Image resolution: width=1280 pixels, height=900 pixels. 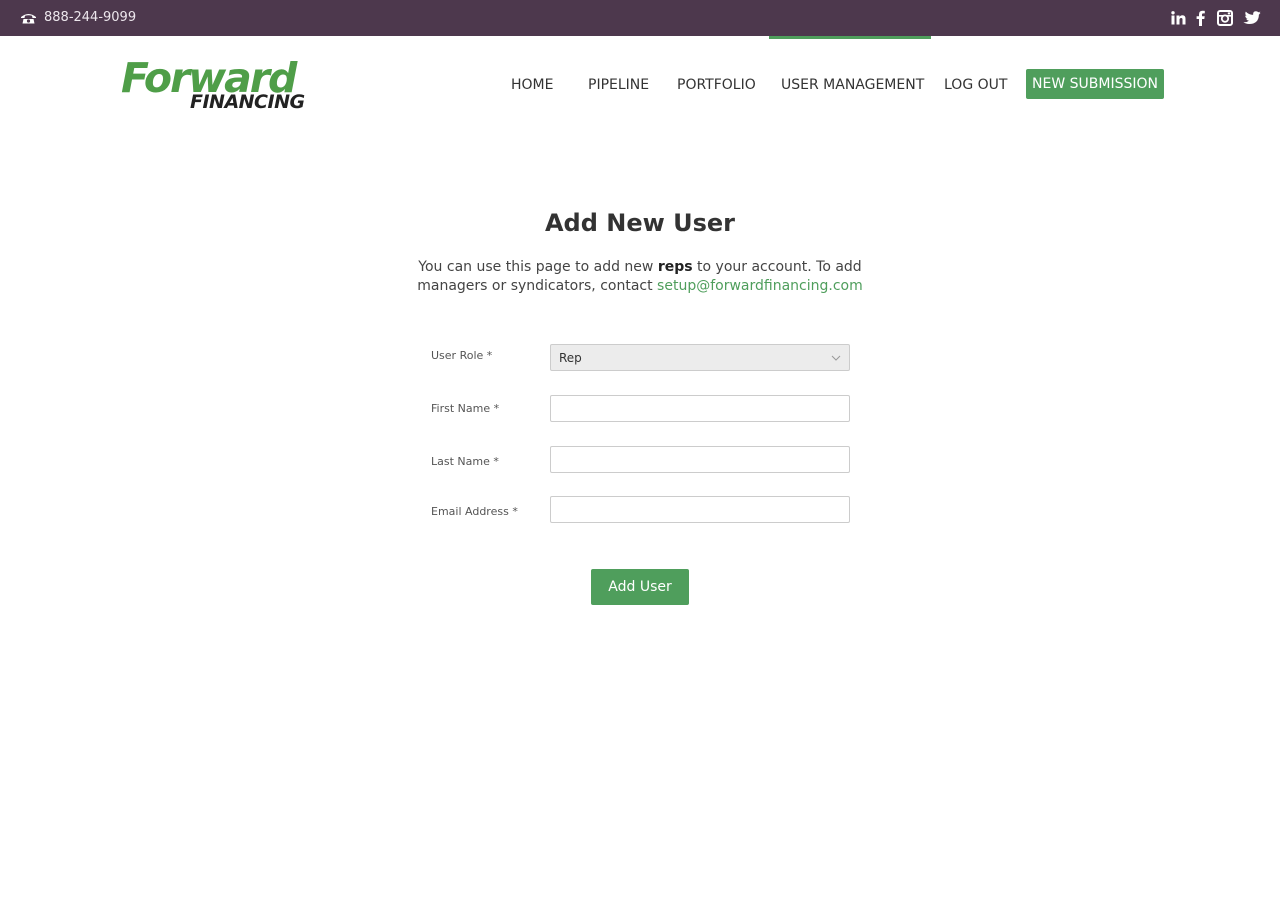 I want to click on user-role-label: User Role *, so click(x=462, y=355).